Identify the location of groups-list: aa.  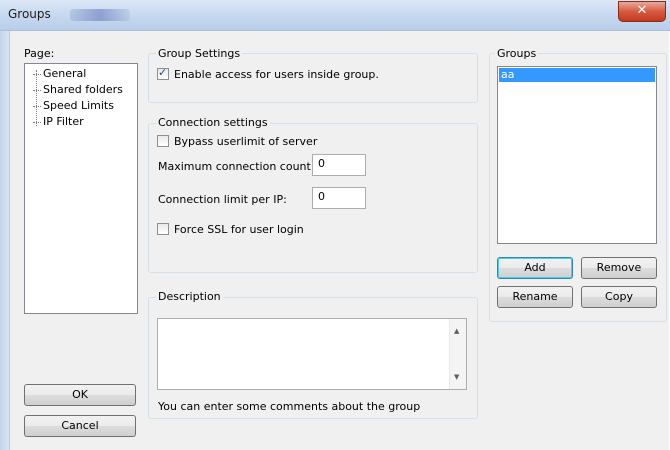
(577, 155).